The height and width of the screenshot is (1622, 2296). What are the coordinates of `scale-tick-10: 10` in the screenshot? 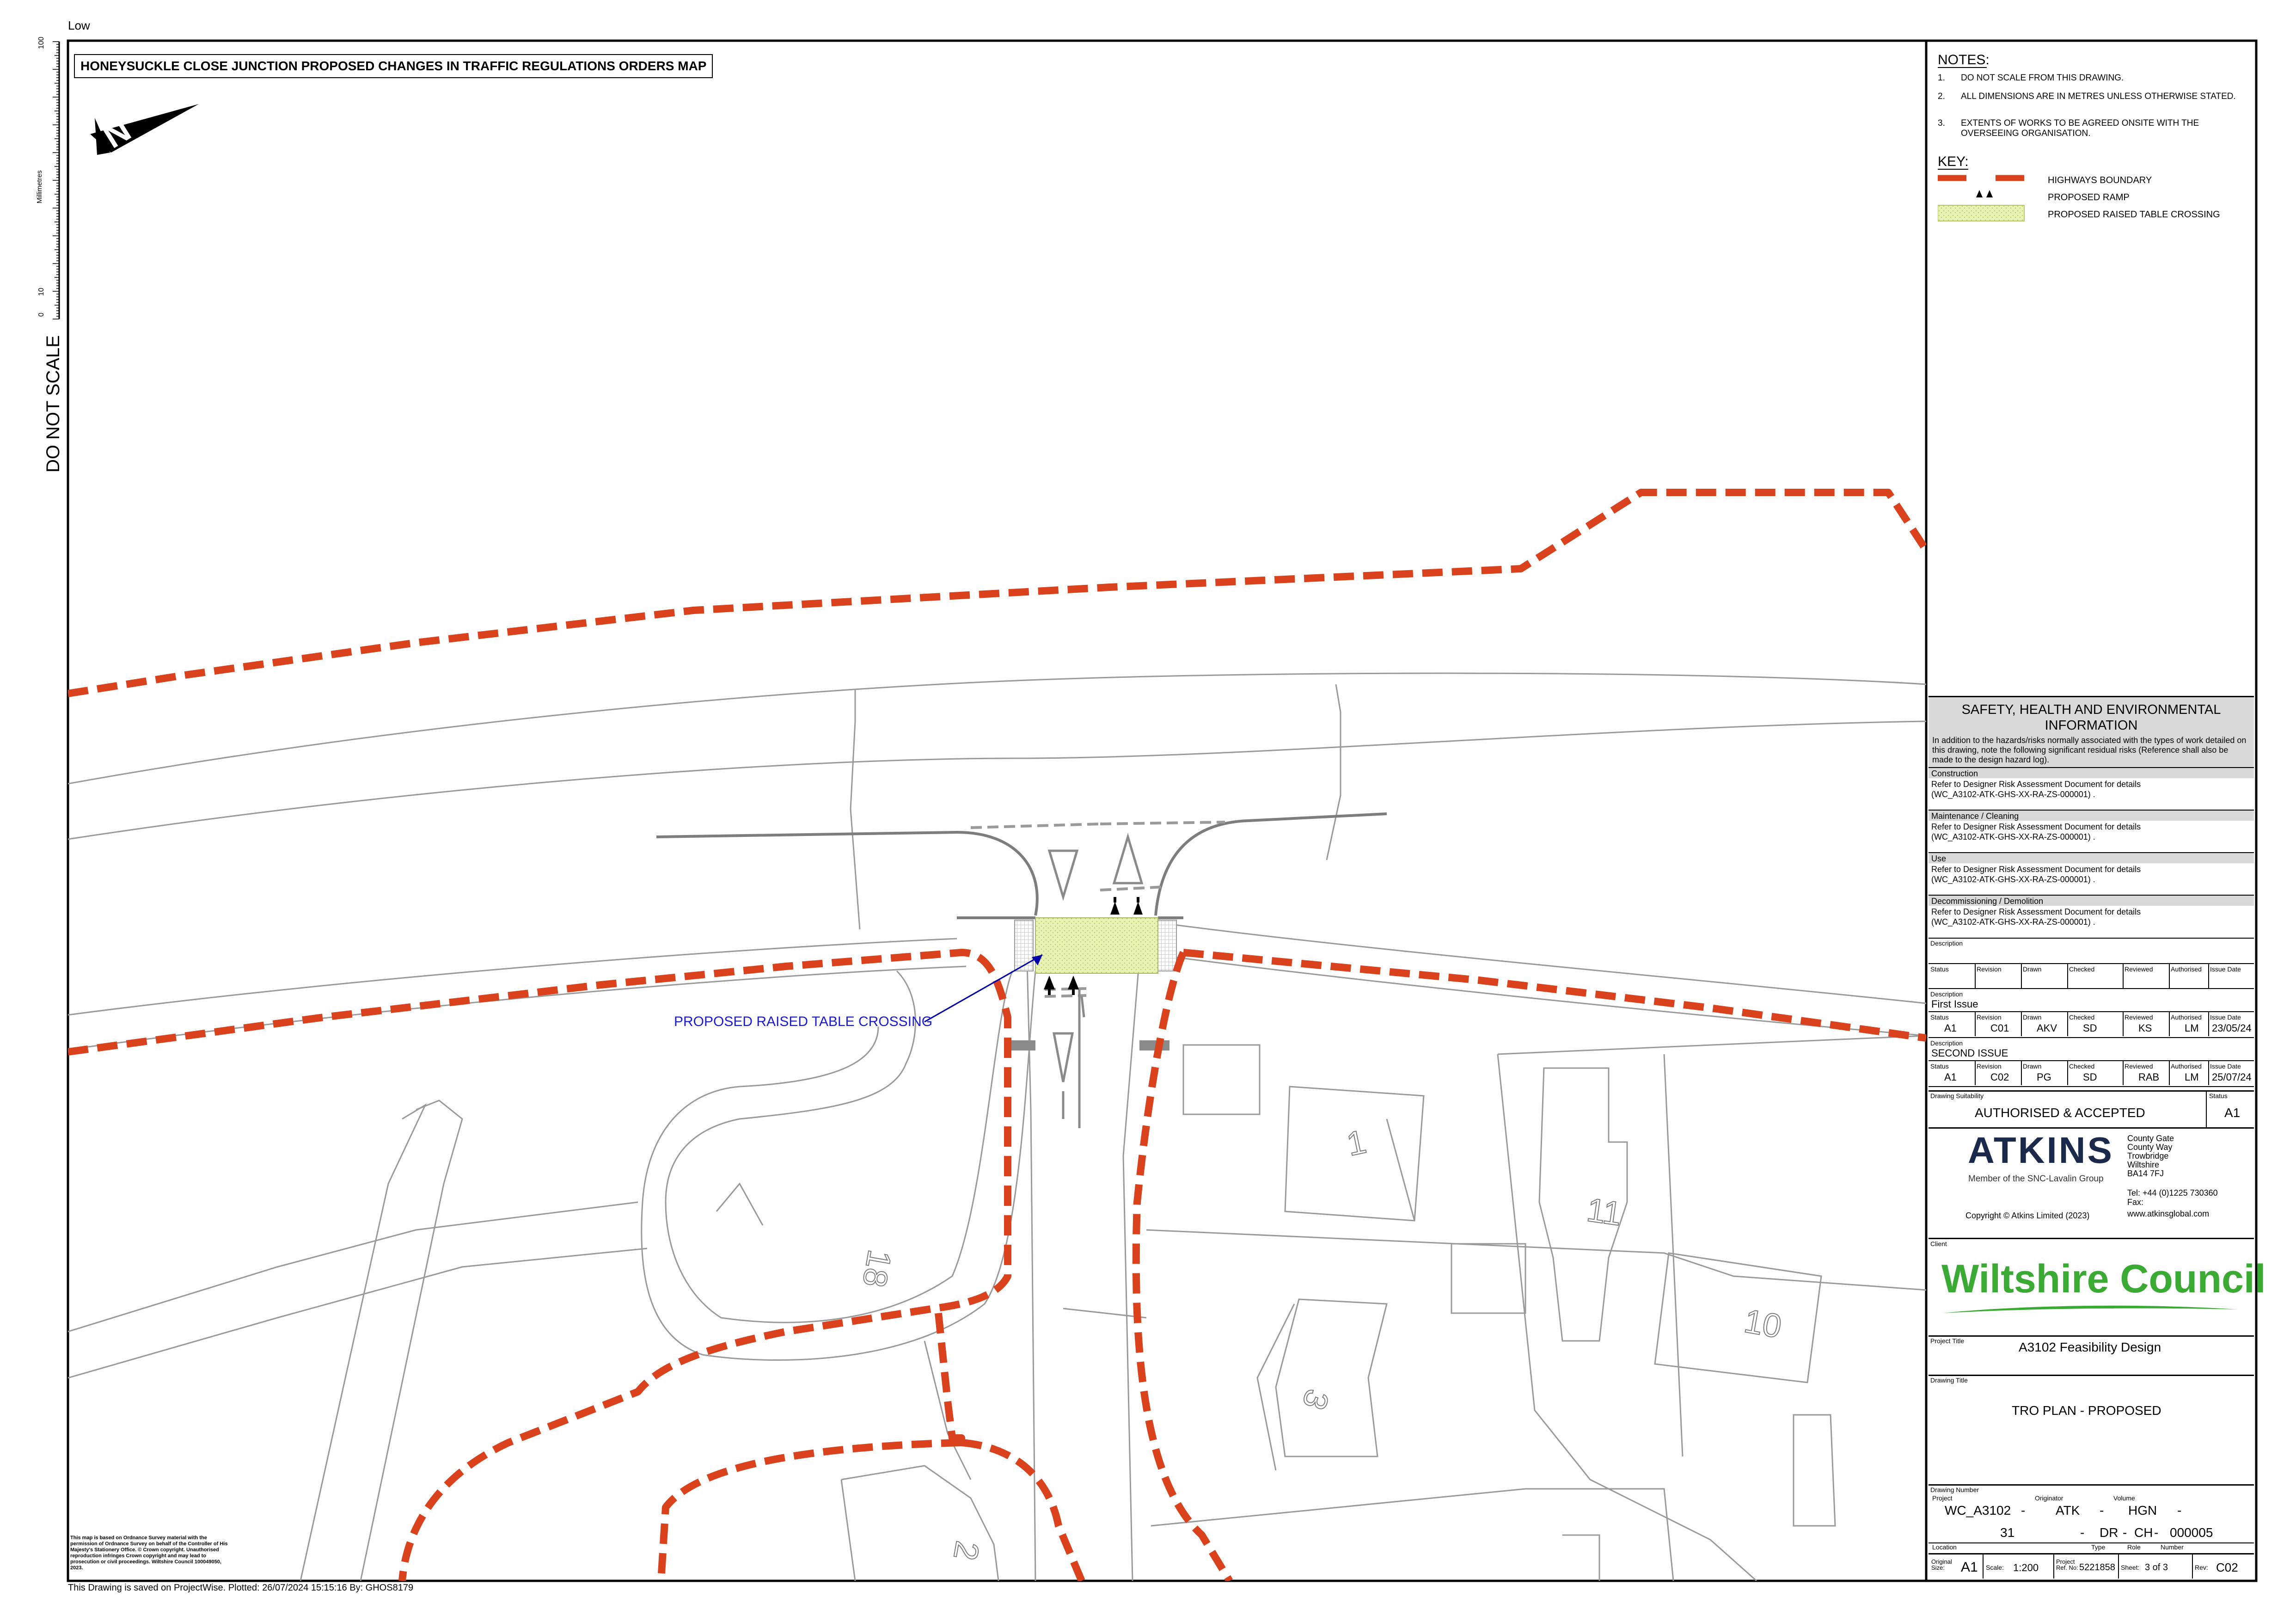 It's located at (41, 292).